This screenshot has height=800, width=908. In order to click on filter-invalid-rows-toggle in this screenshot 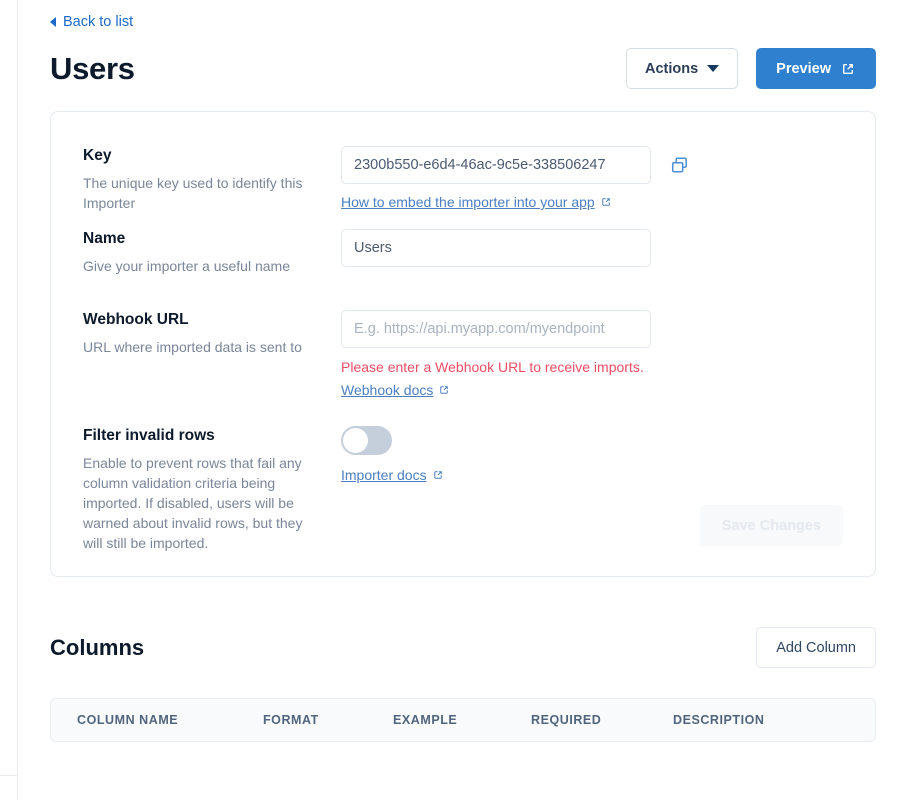, I will do `click(366, 440)`.